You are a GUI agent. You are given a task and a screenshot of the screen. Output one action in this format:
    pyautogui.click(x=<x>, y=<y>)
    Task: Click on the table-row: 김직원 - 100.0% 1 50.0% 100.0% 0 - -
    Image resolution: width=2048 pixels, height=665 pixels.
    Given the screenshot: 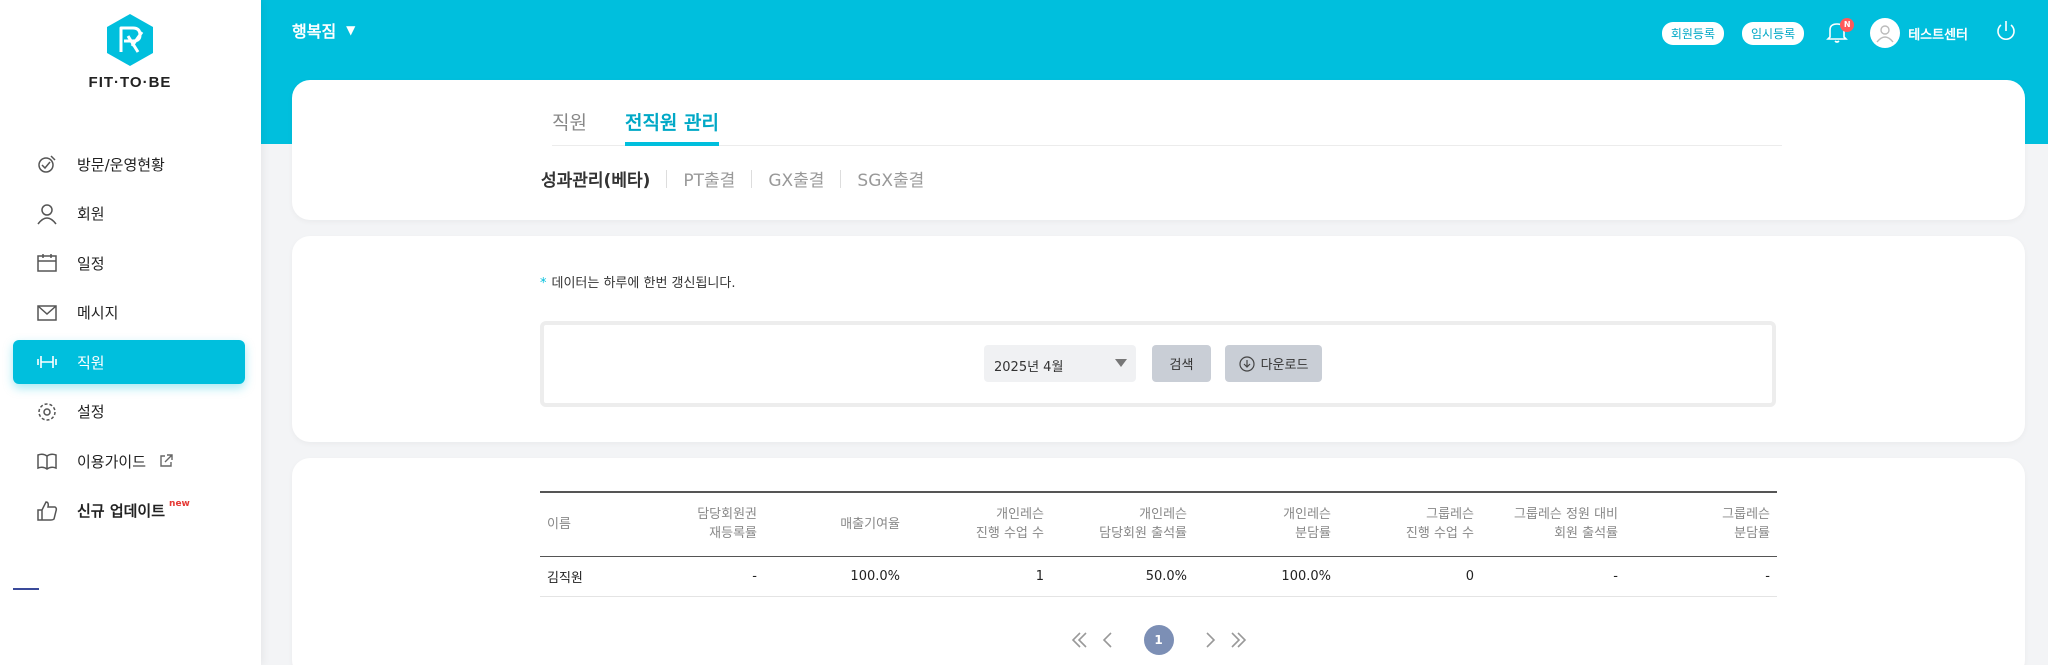 What is the action you would take?
    pyautogui.click(x=1158, y=576)
    